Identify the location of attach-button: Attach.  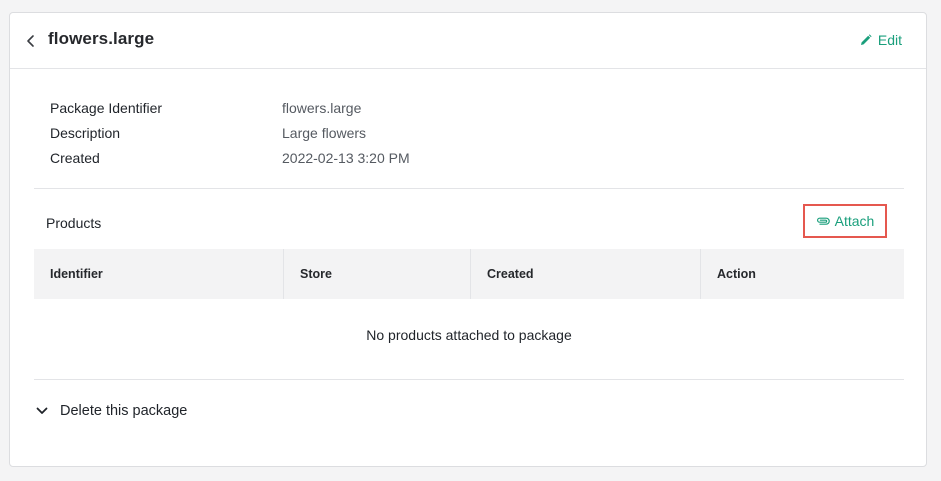
(845, 221).